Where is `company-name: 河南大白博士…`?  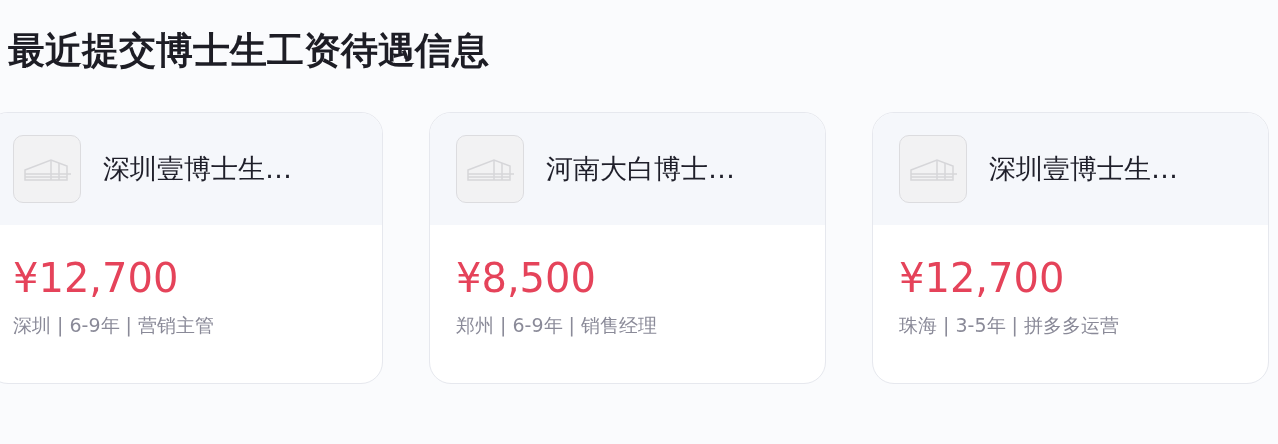
company-name: 河南大白博士… is located at coordinates (640, 169).